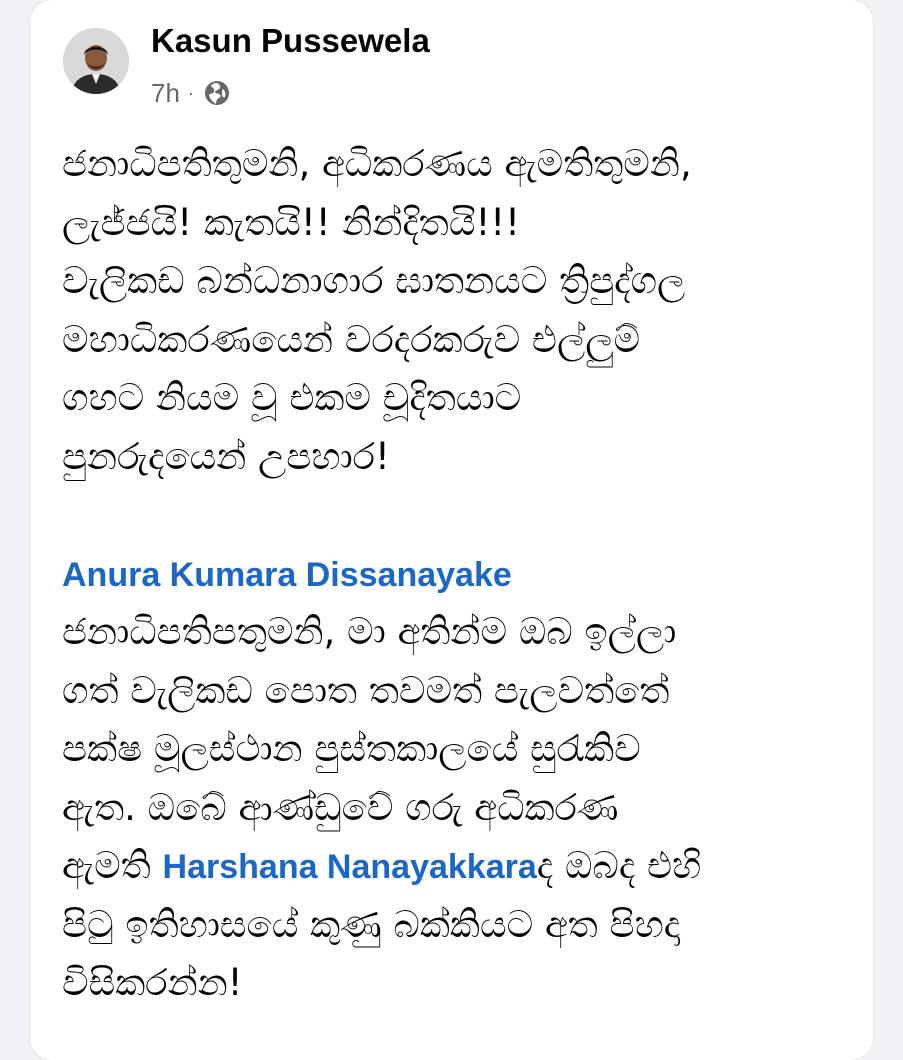 The width and height of the screenshot is (903, 1060). I want to click on mention-line: ඇමති Harshana Nanayakkaraද ඔබද එහි, so click(452, 866).